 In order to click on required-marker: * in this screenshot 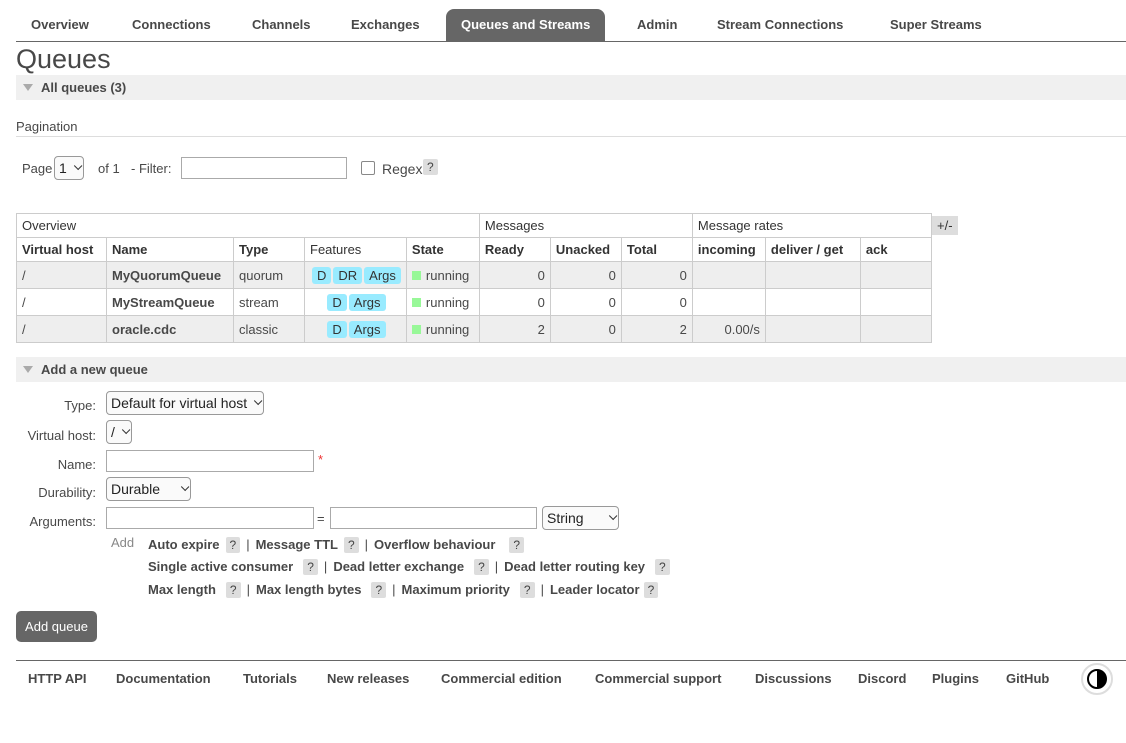, I will do `click(321, 459)`.